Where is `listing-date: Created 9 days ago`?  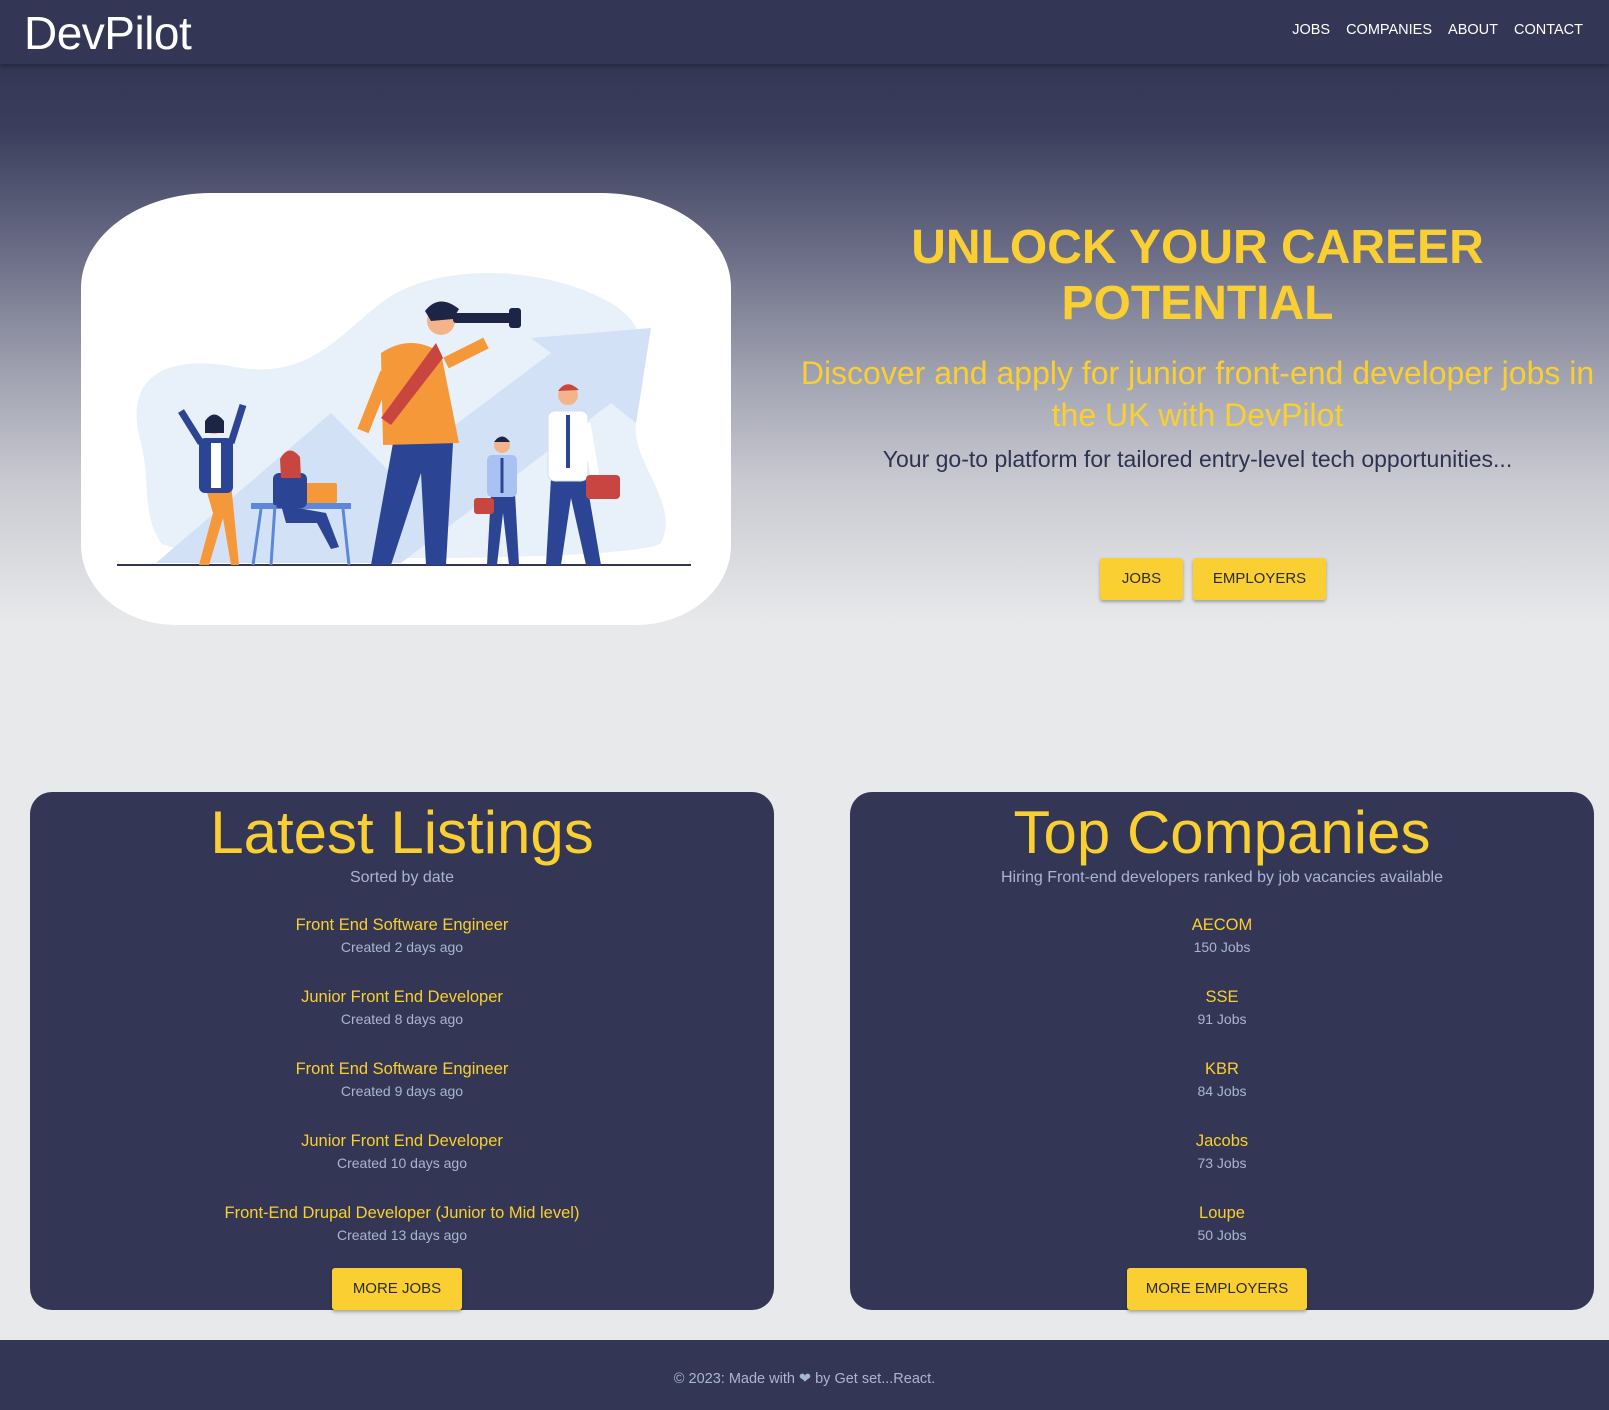 listing-date: Created 9 days ago is located at coordinates (402, 1091).